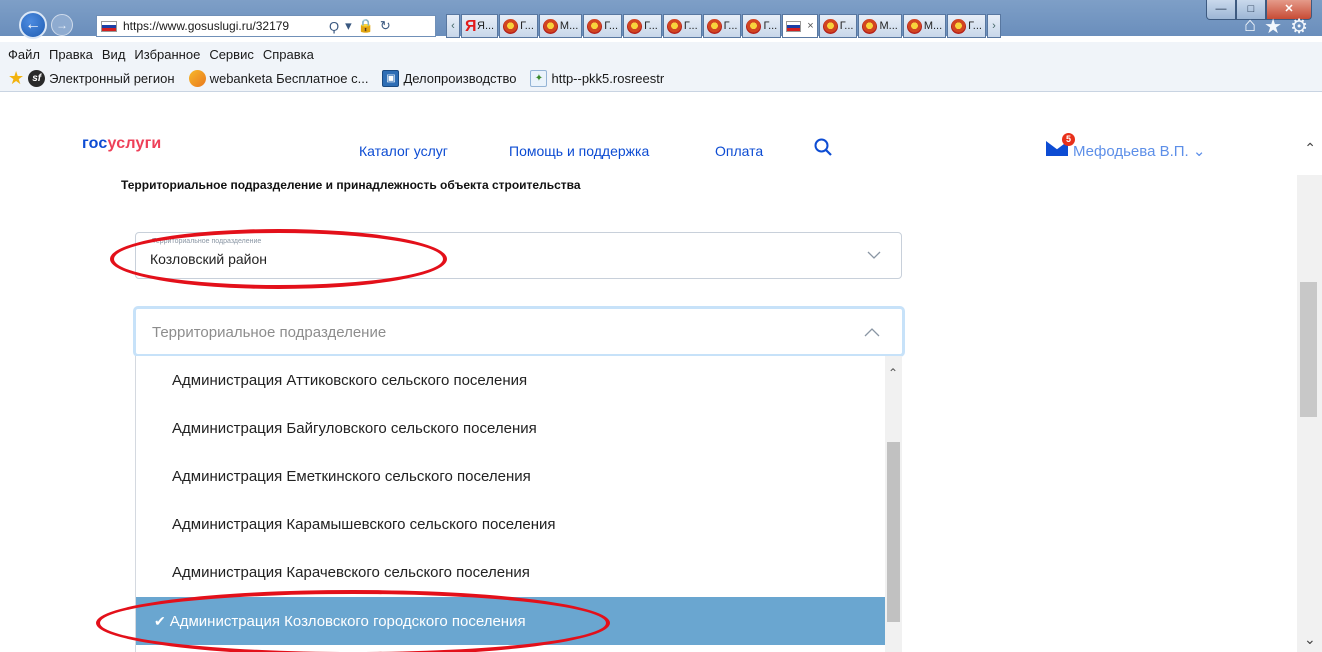  What do you see at coordinates (893, 373) in the screenshot?
I see `scroll-up-arrow-icon: ⌃` at bounding box center [893, 373].